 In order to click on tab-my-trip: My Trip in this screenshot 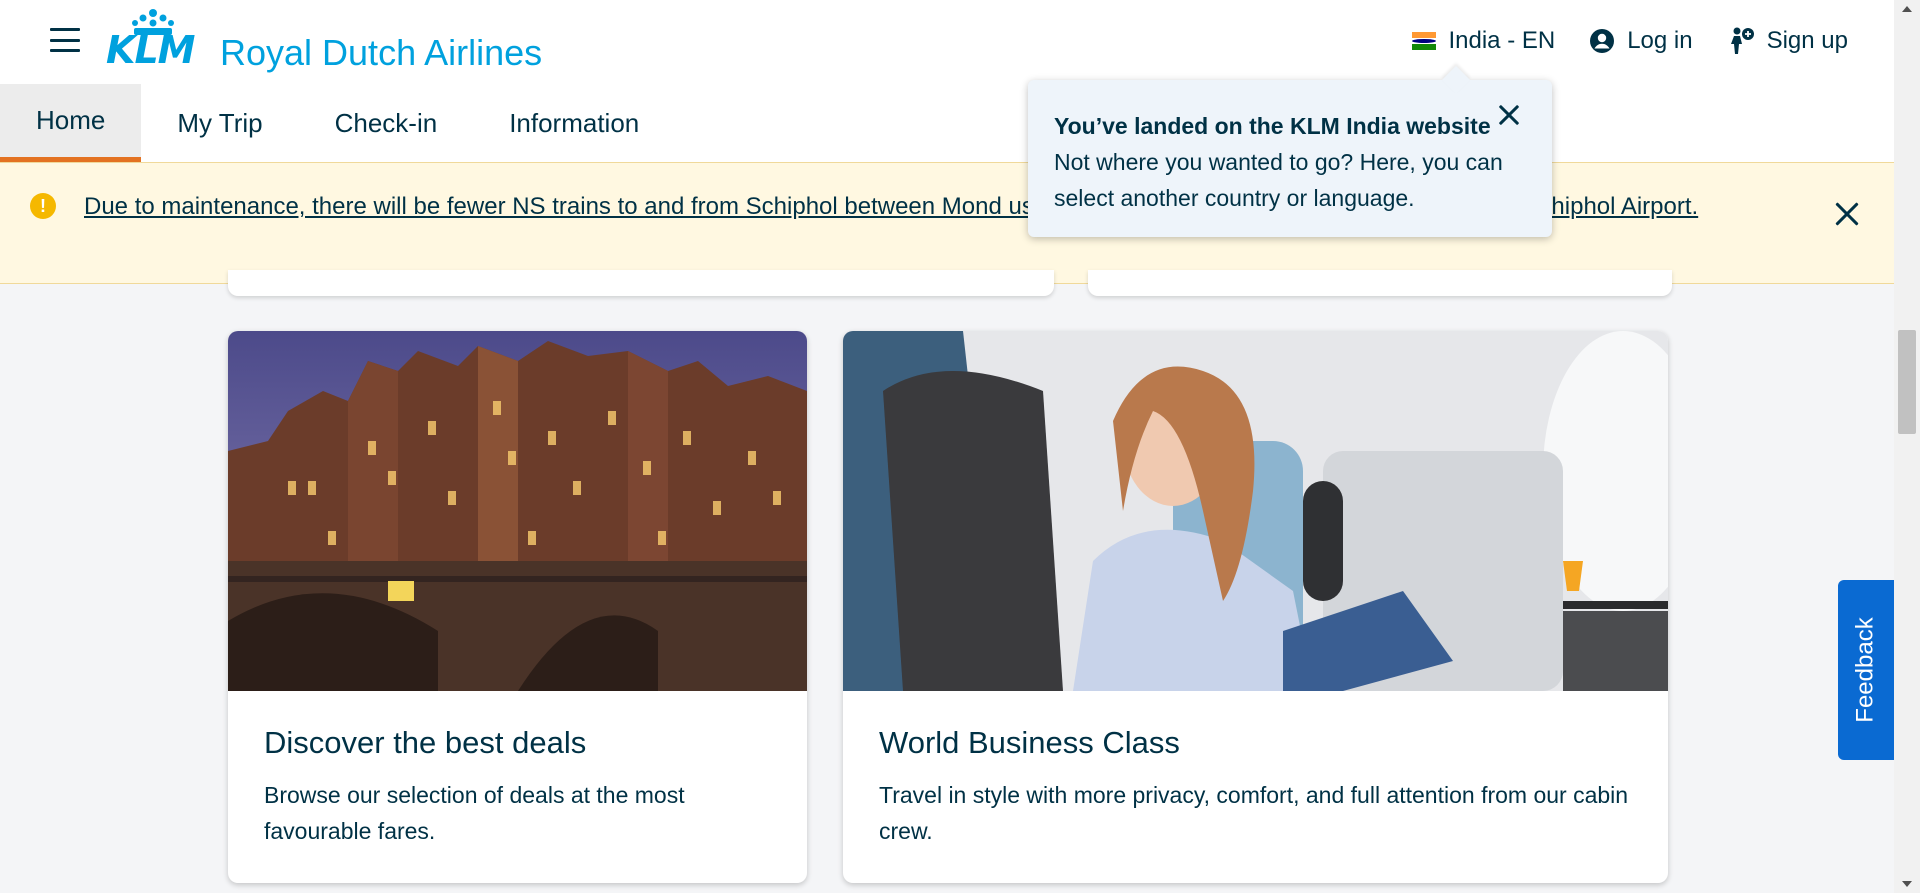, I will do `click(219, 123)`.